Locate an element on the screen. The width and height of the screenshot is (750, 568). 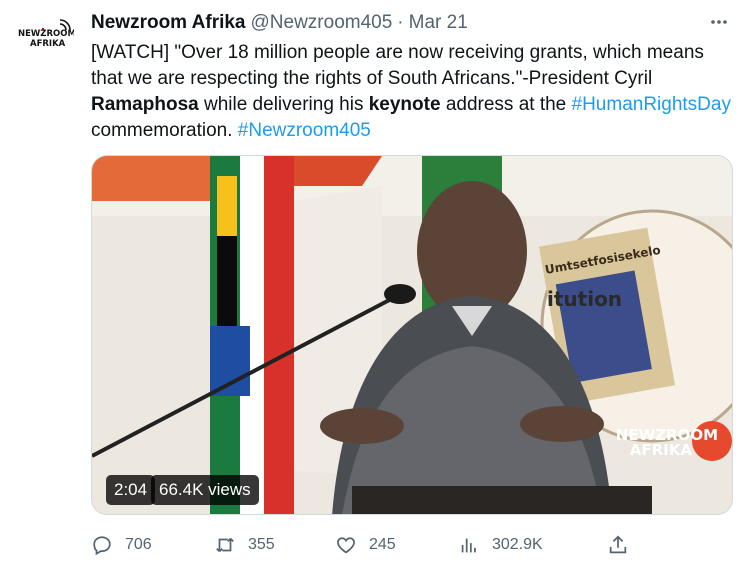
tweet-date: Mar 21 is located at coordinates (438, 23).